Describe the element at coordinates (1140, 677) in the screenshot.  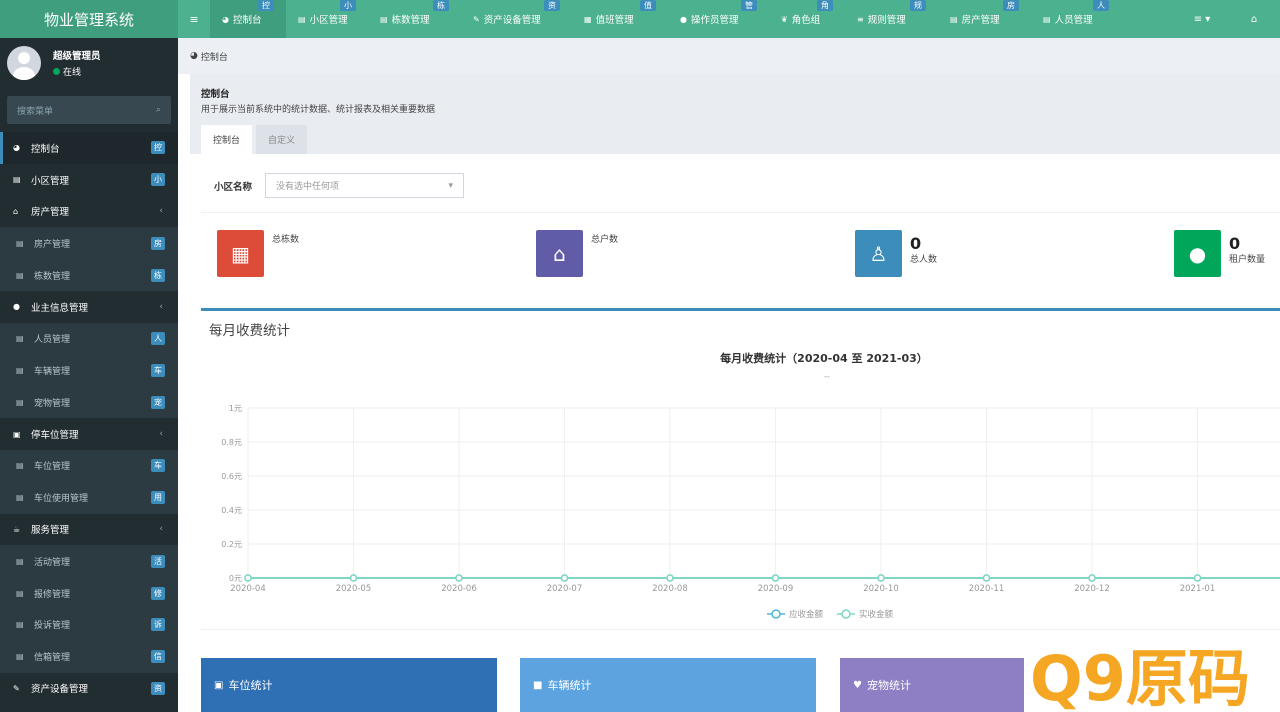
I see `watermark-text: Q9原码` at that location.